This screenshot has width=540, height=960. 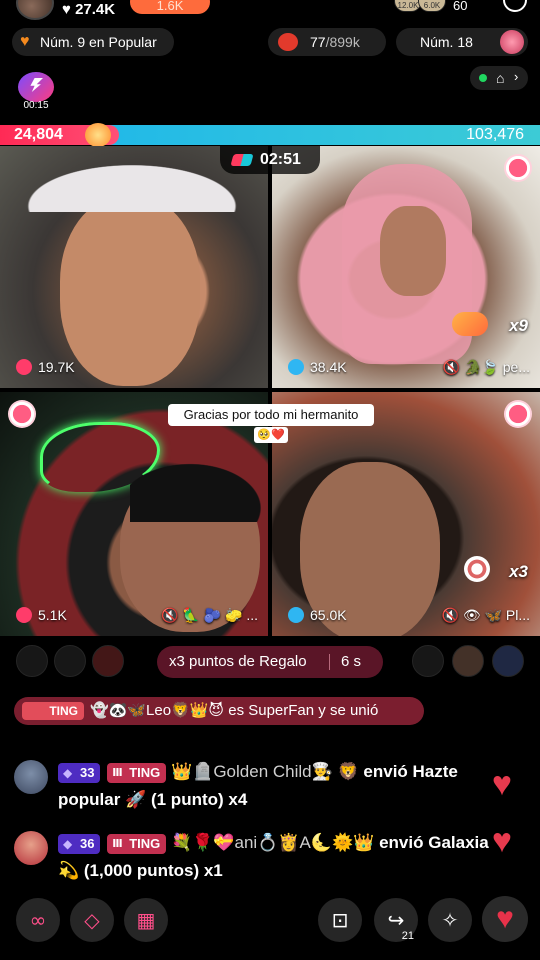 I want to click on live-goal-badge: 00:15, so click(x=36, y=93).